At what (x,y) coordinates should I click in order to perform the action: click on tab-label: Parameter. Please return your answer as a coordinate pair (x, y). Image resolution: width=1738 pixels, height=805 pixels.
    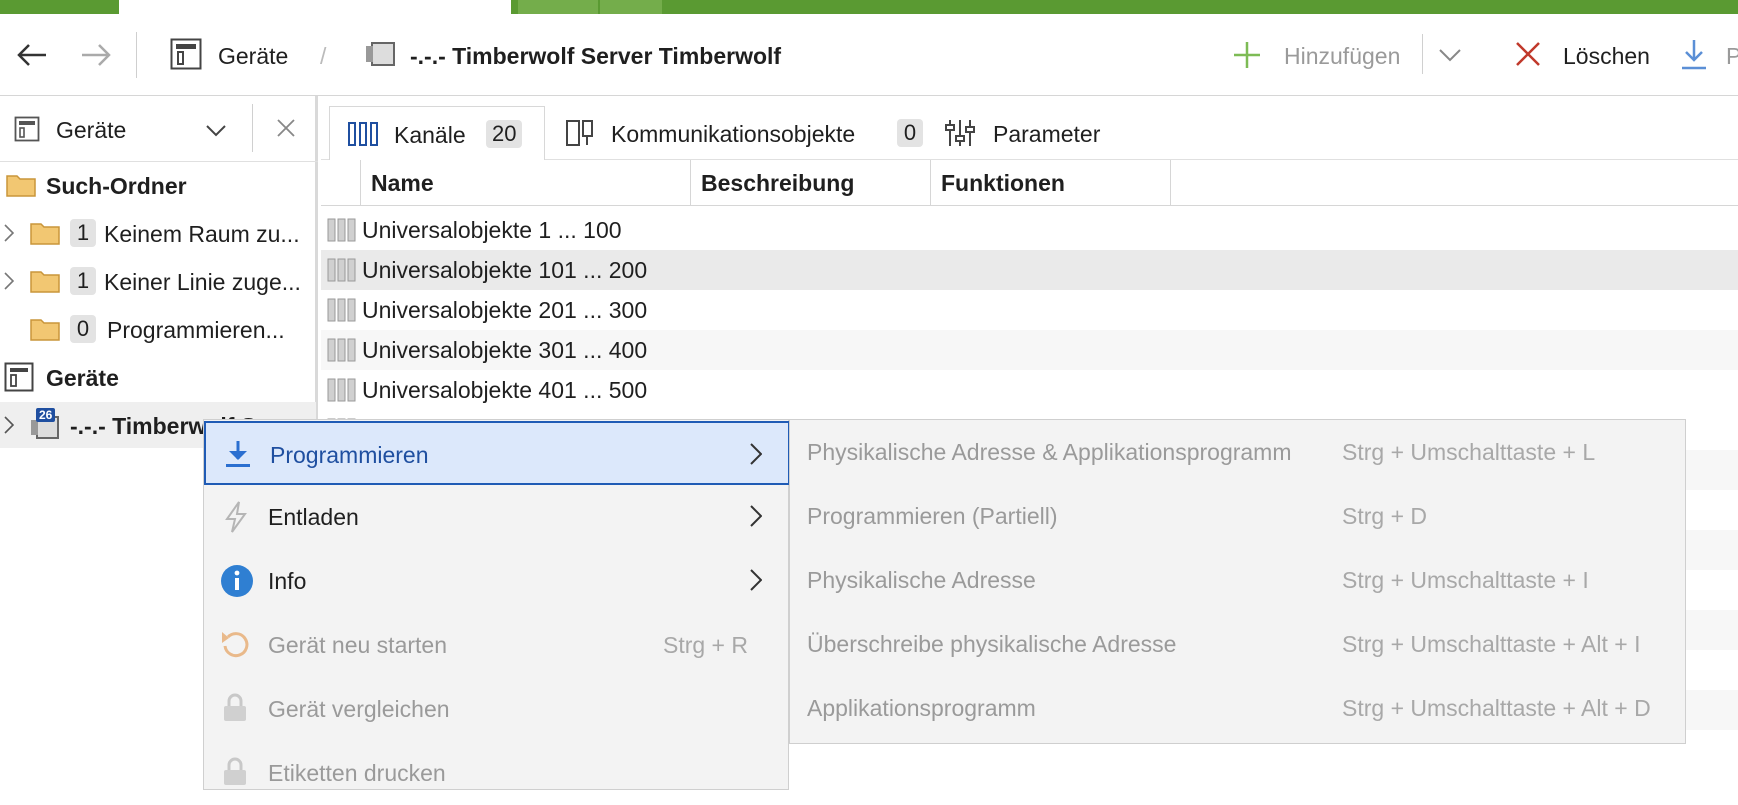
    Looking at the image, I should click on (1047, 134).